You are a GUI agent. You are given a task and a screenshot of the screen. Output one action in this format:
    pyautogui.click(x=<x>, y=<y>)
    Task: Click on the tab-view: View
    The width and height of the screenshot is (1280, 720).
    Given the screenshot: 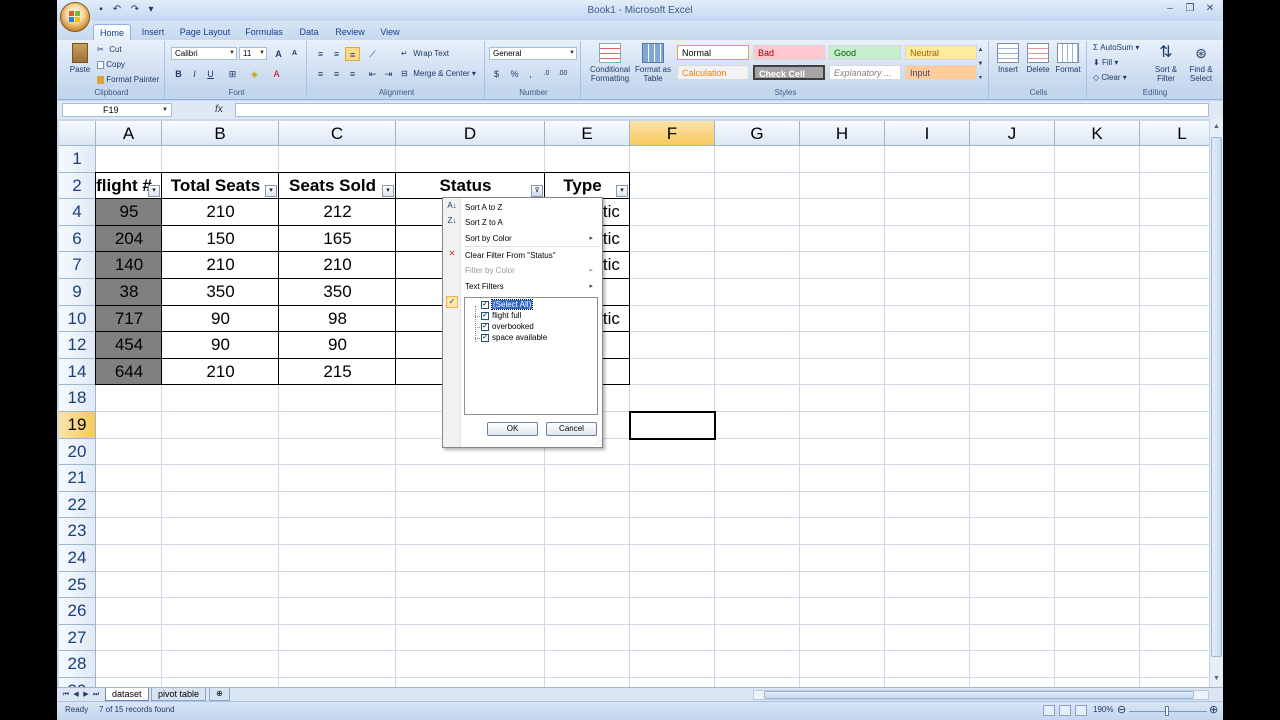 What is the action you would take?
    pyautogui.click(x=390, y=32)
    